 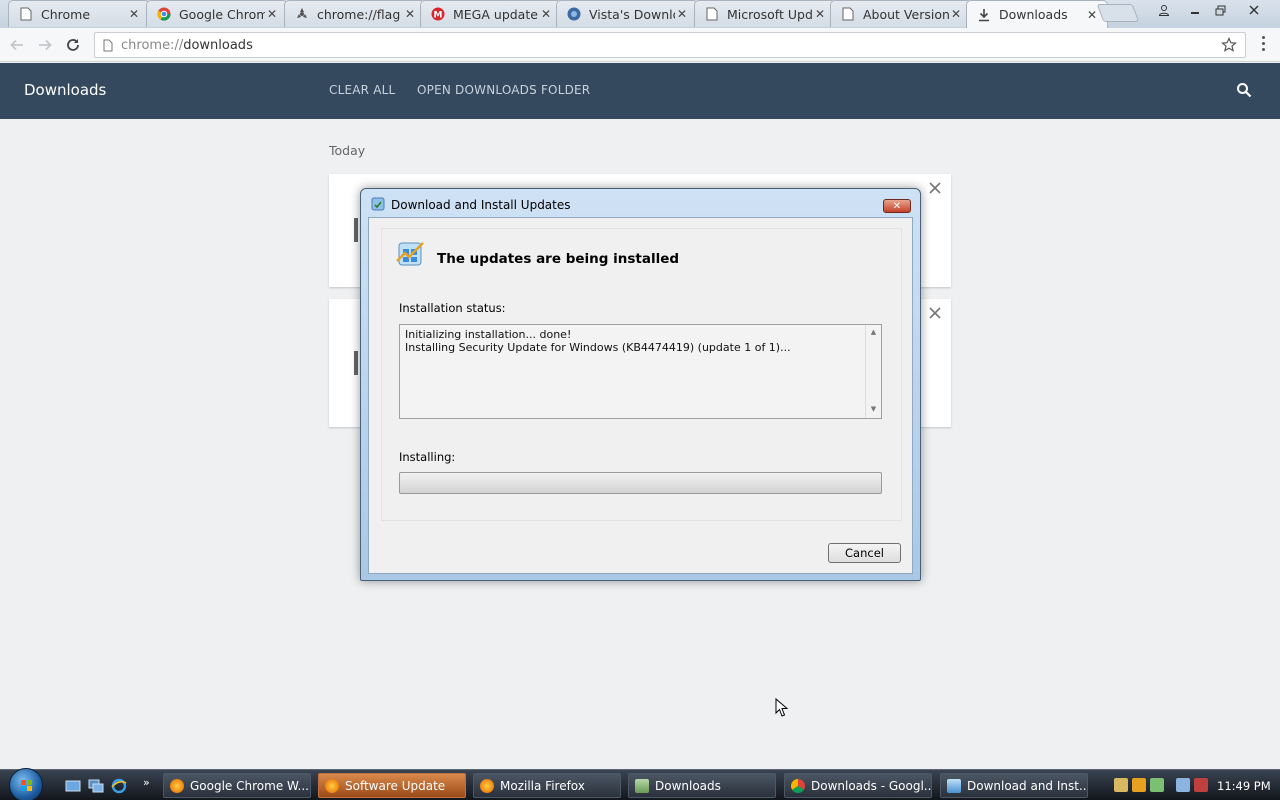 I want to click on tab-about-version: About Version ✕, so click(x=901, y=13).